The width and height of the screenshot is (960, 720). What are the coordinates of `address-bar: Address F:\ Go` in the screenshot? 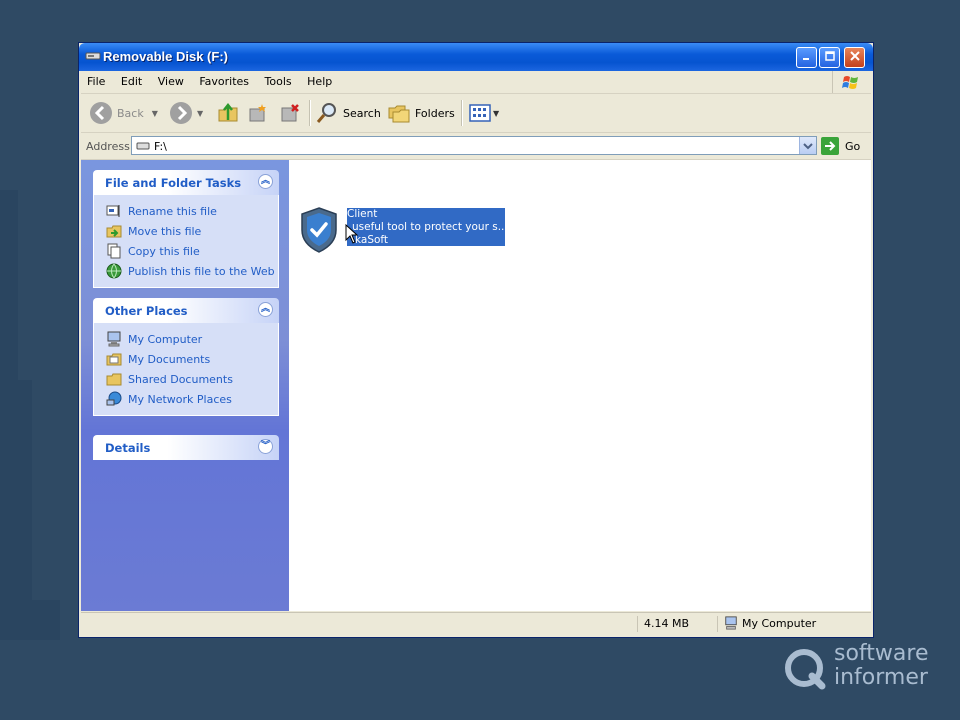 It's located at (476, 146).